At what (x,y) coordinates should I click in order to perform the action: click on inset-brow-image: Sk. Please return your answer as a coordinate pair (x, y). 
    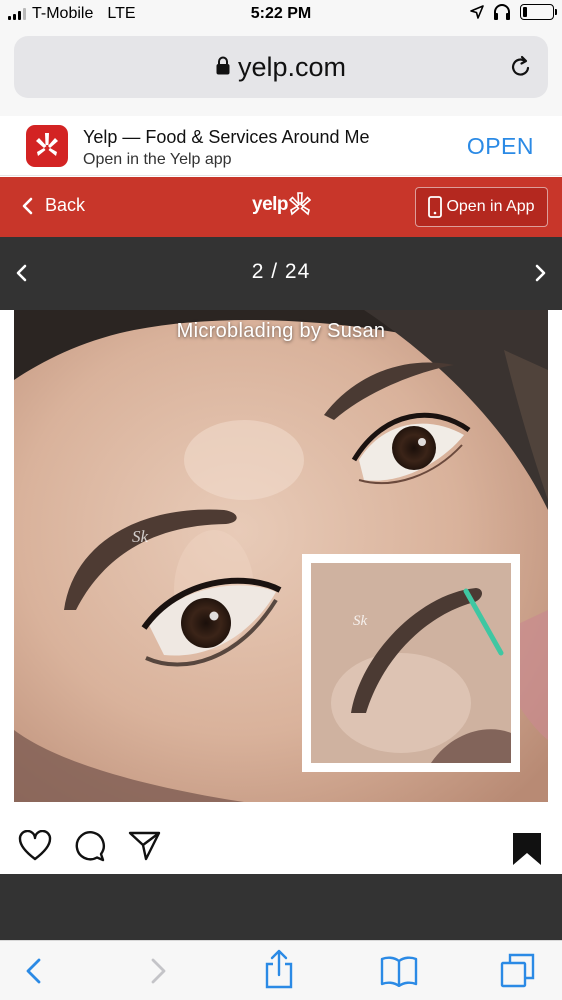
    Looking at the image, I should click on (411, 663).